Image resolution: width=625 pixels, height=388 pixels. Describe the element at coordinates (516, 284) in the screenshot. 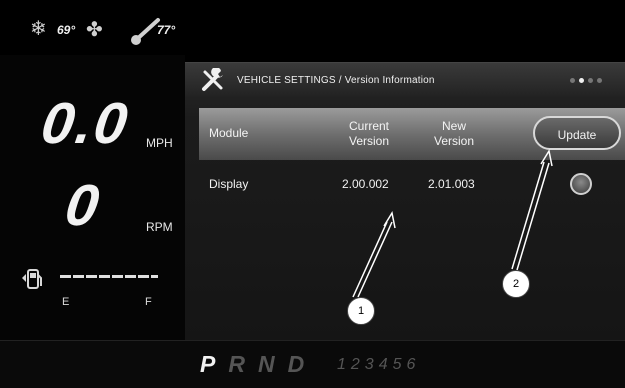

I see `callout-2: 2` at that location.